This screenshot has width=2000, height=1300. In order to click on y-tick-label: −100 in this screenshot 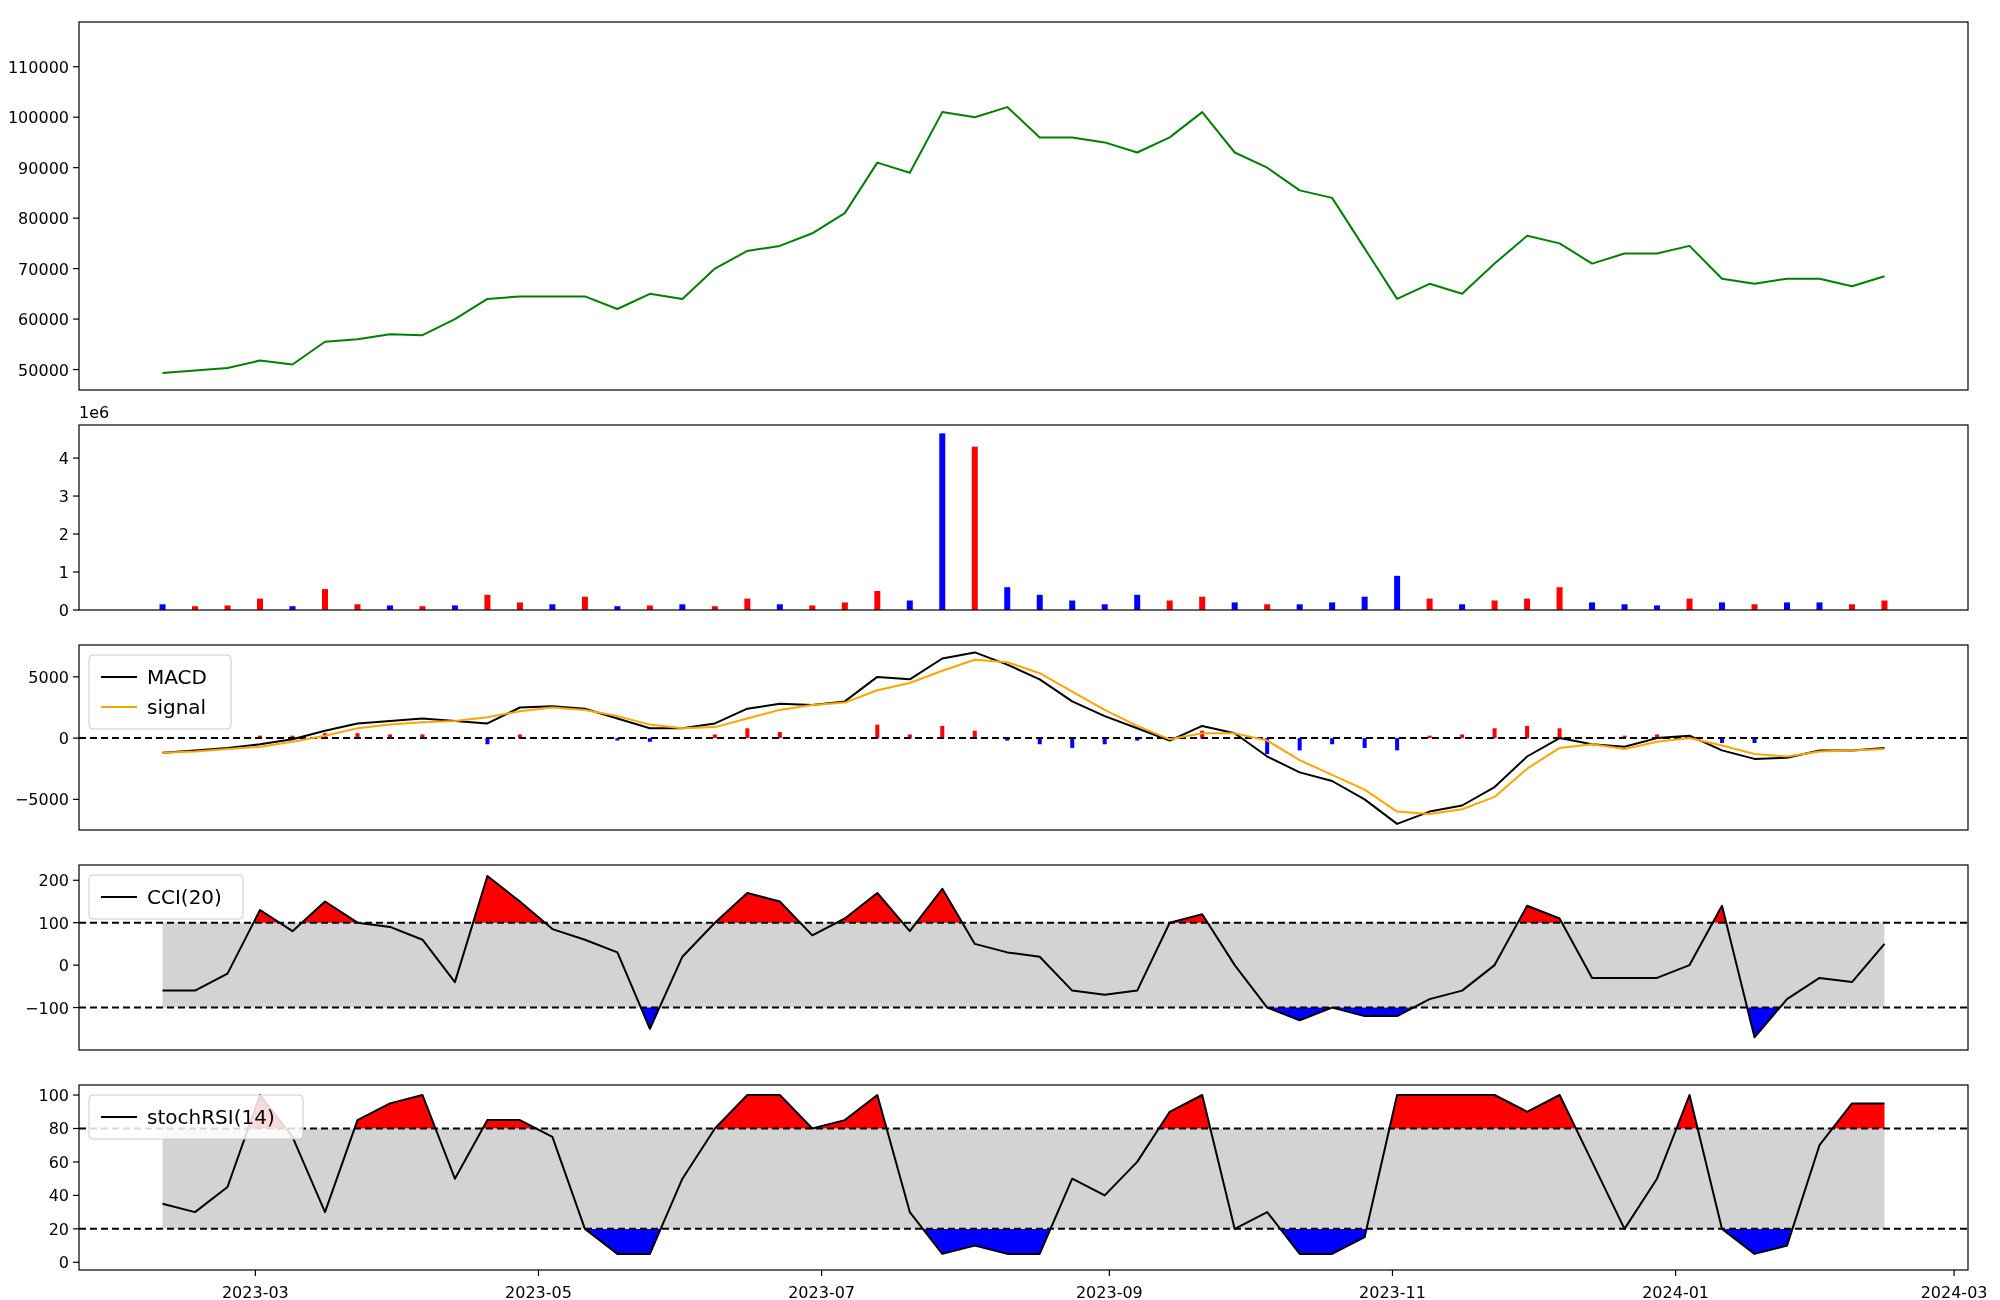, I will do `click(47, 1008)`.